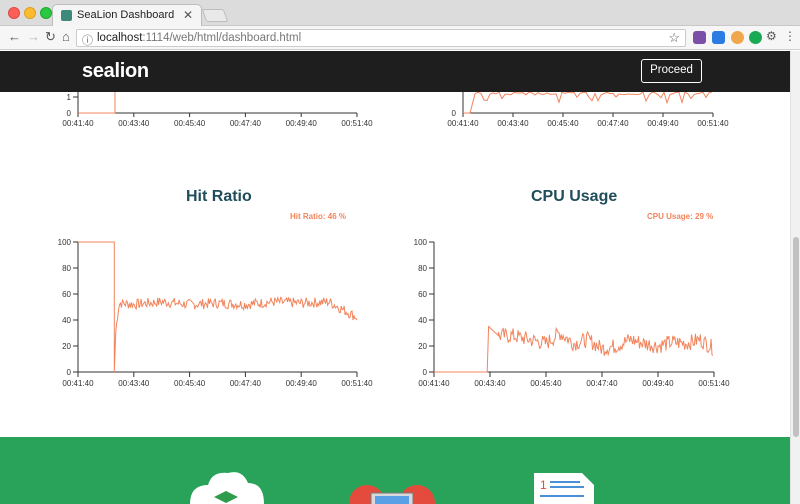  Describe the element at coordinates (219, 196) in the screenshot. I see `hit-ratio-title: Hit Ratio` at that location.